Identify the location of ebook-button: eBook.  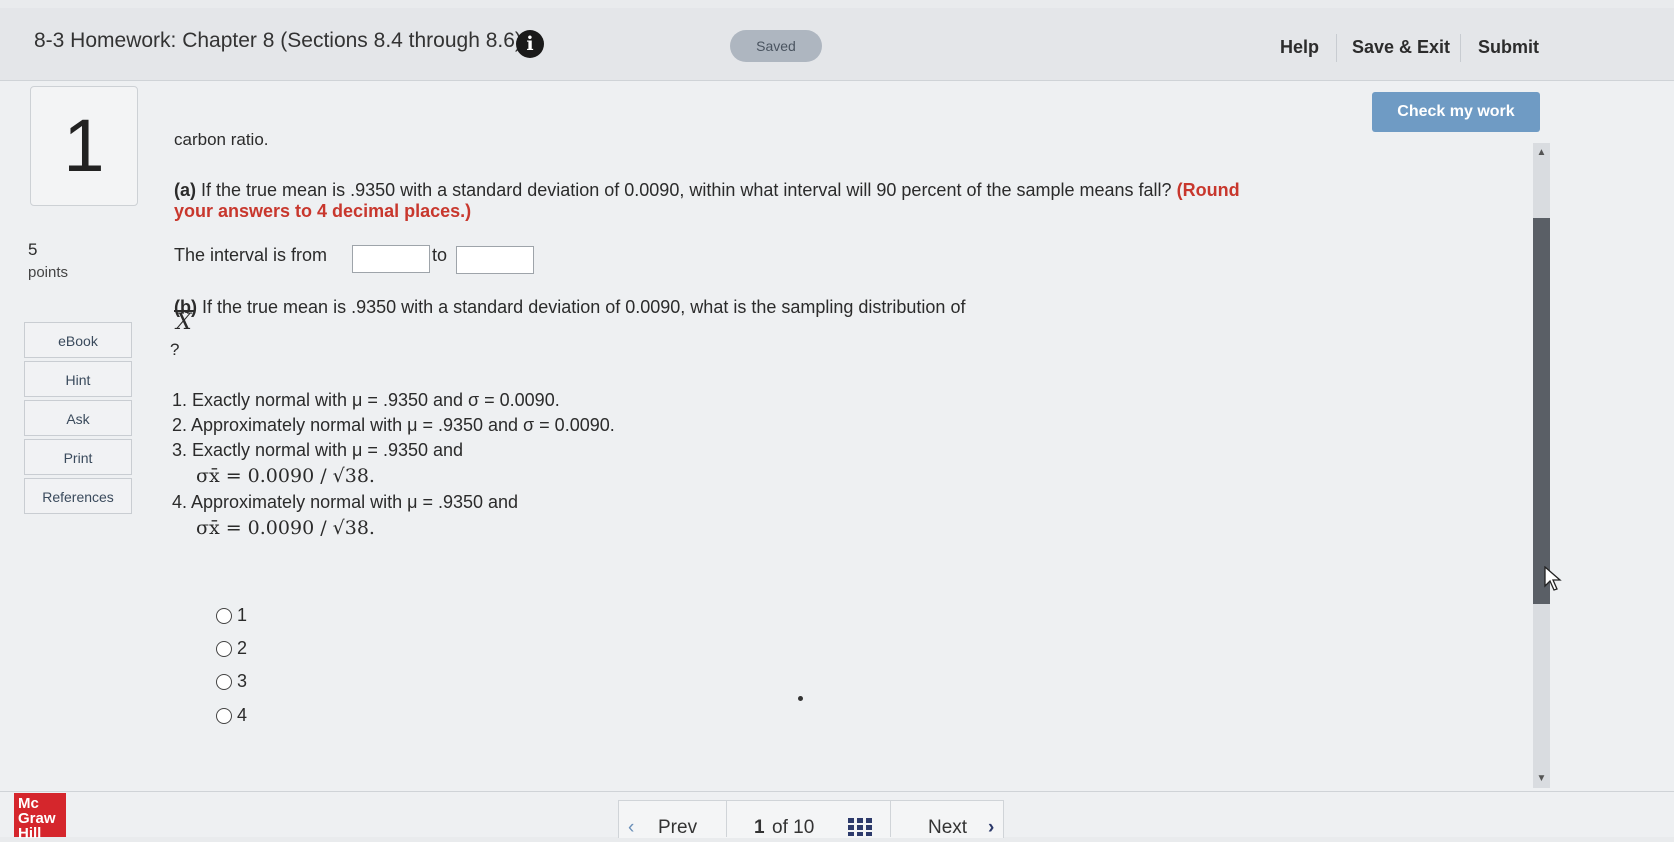
(78, 340).